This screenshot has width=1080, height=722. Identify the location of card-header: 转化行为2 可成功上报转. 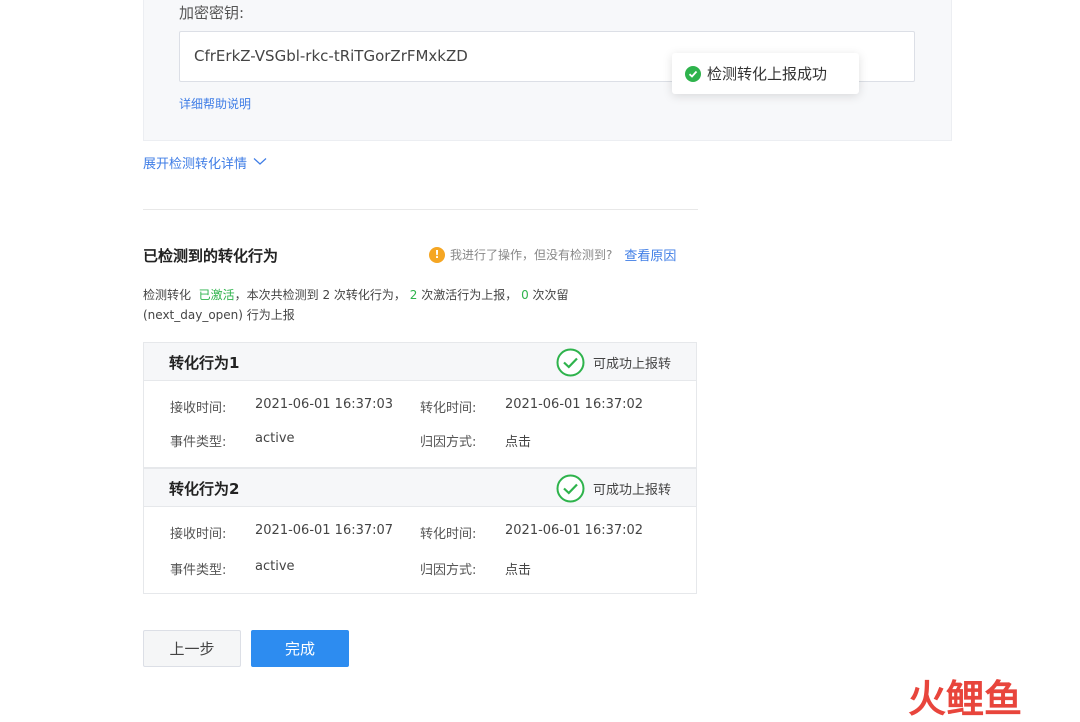
(420, 488).